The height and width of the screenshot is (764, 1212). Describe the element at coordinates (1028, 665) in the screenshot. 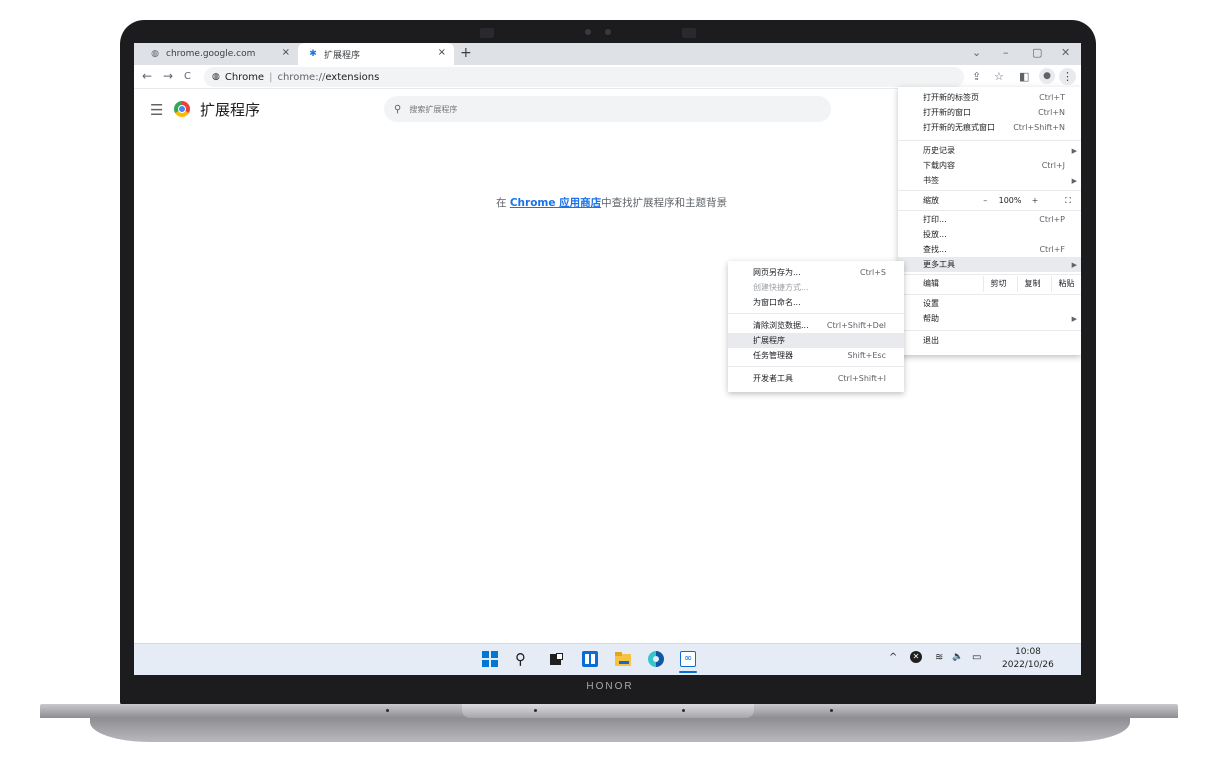

I see `clock-date: 2022/10/26` at that location.